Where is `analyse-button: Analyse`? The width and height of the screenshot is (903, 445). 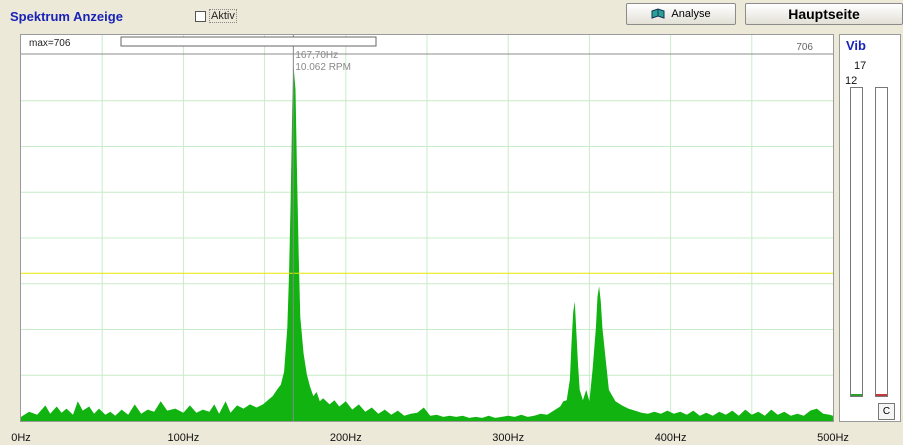 analyse-button: Analyse is located at coordinates (681, 14).